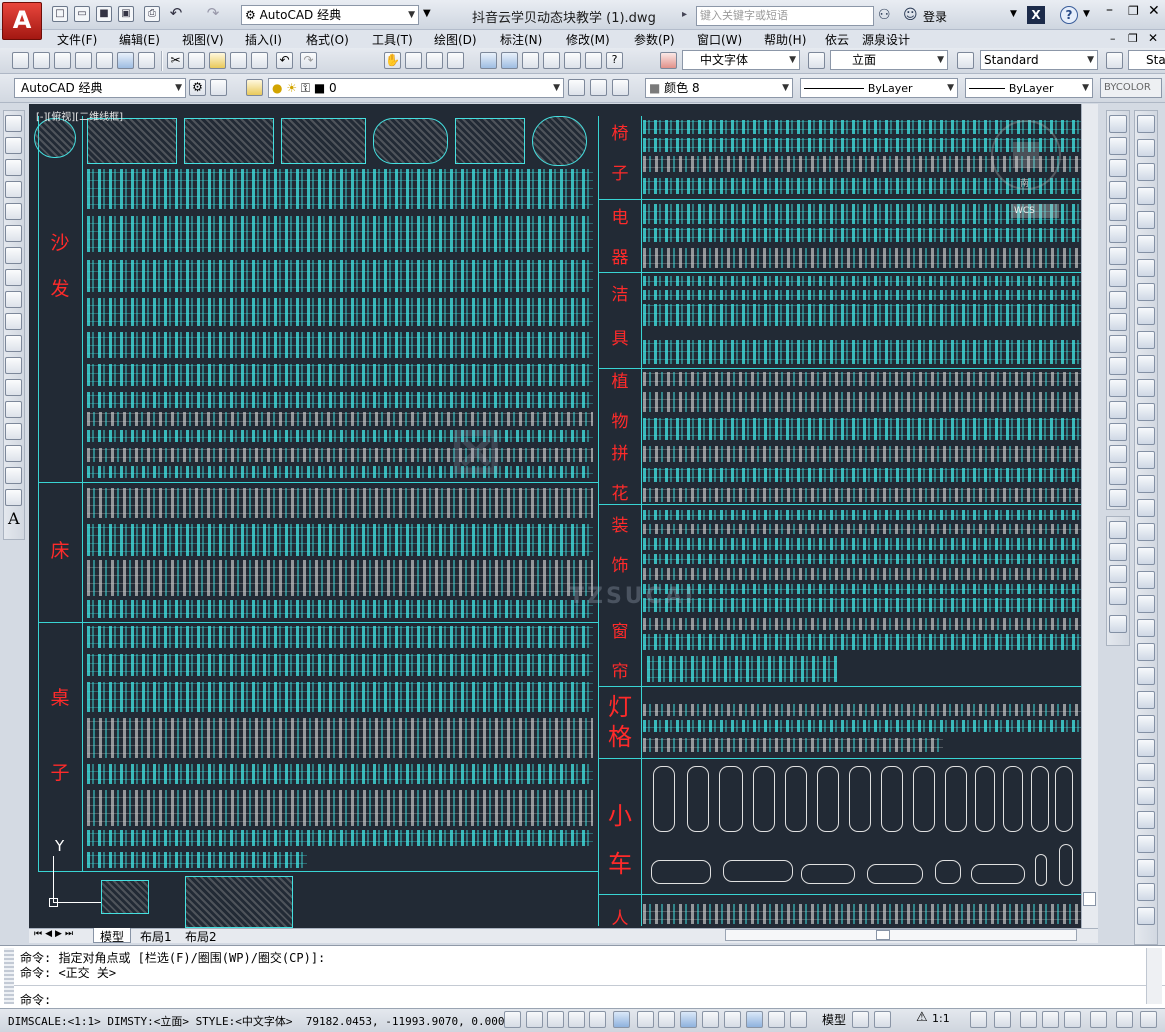  What do you see at coordinates (55, 138) in the screenshot?
I see `round-rug-block` at bounding box center [55, 138].